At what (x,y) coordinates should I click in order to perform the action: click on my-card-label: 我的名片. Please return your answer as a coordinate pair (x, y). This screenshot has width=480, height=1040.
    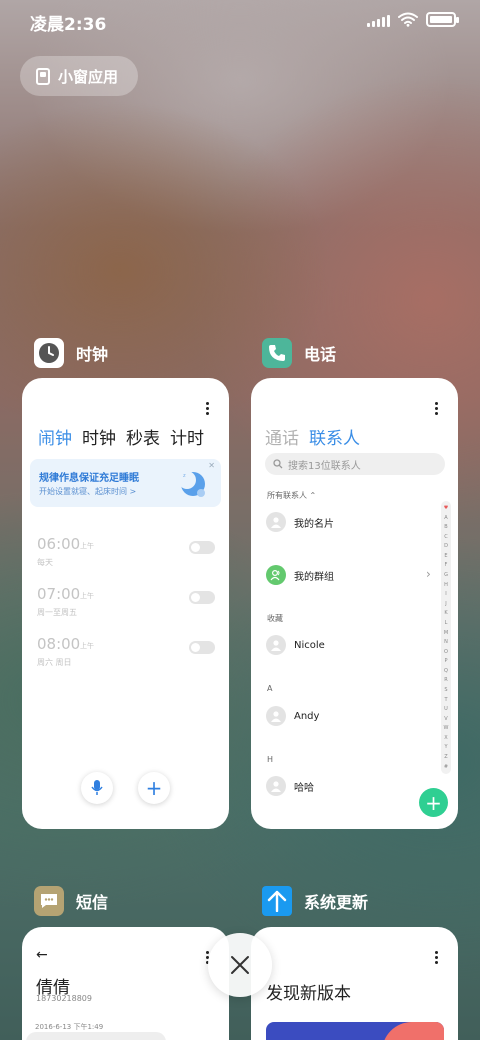
    Looking at the image, I should click on (314, 524).